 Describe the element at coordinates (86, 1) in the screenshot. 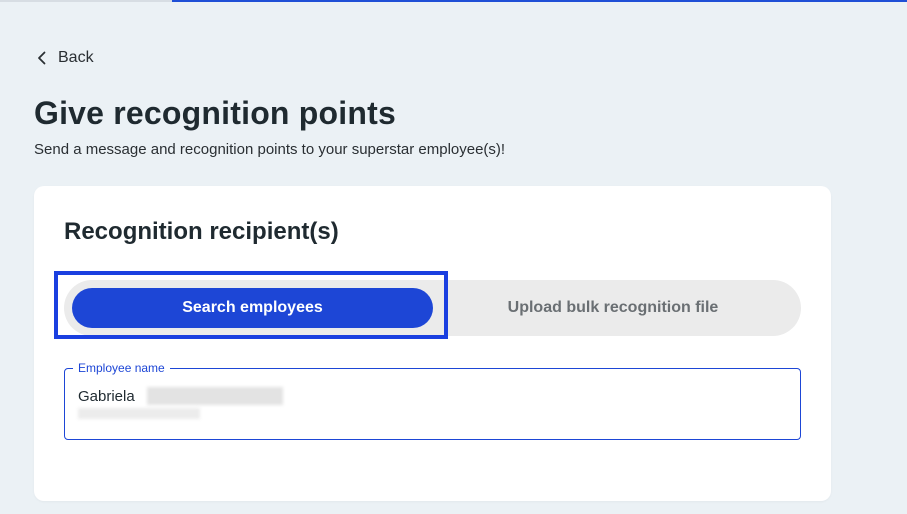

I see `top-progress-bar-track` at that location.